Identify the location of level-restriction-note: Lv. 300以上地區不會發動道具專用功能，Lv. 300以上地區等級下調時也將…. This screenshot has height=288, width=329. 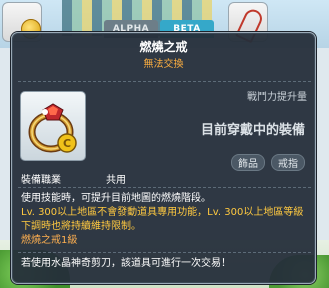
(162, 219).